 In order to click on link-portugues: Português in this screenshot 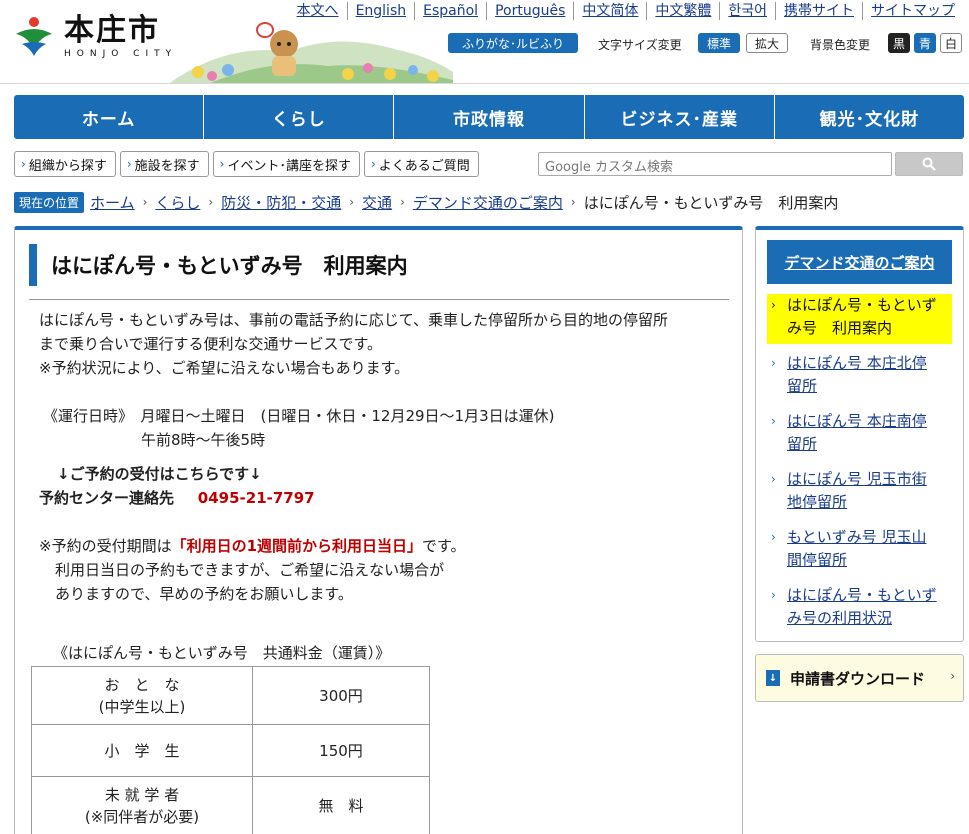, I will do `click(529, 11)`.